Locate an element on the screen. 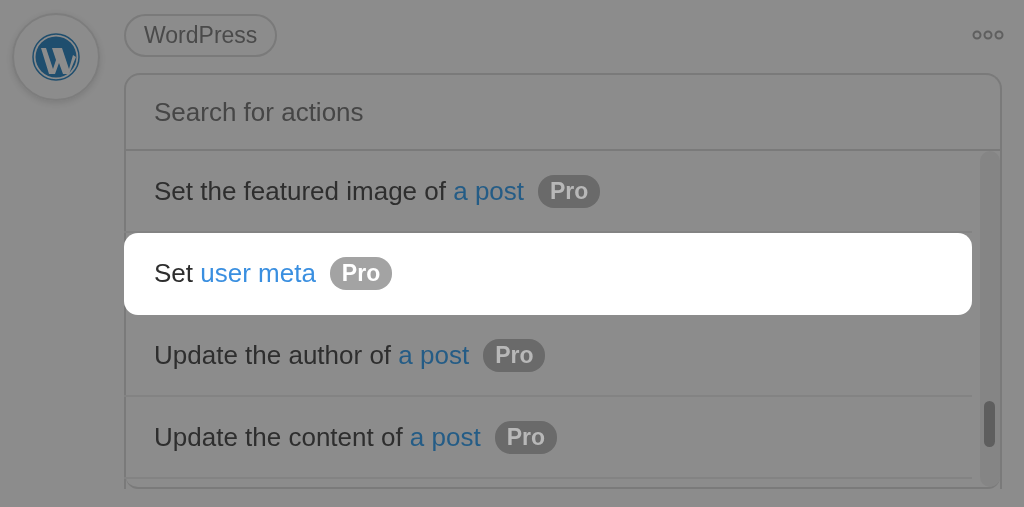 This screenshot has width=1024, height=507. action-label: Update the author of a post is located at coordinates (312, 355).